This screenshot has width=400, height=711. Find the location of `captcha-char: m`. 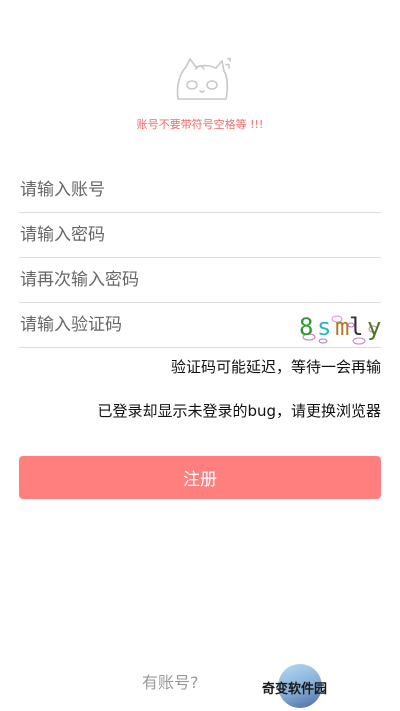

captcha-char: m is located at coordinates (342, 327).